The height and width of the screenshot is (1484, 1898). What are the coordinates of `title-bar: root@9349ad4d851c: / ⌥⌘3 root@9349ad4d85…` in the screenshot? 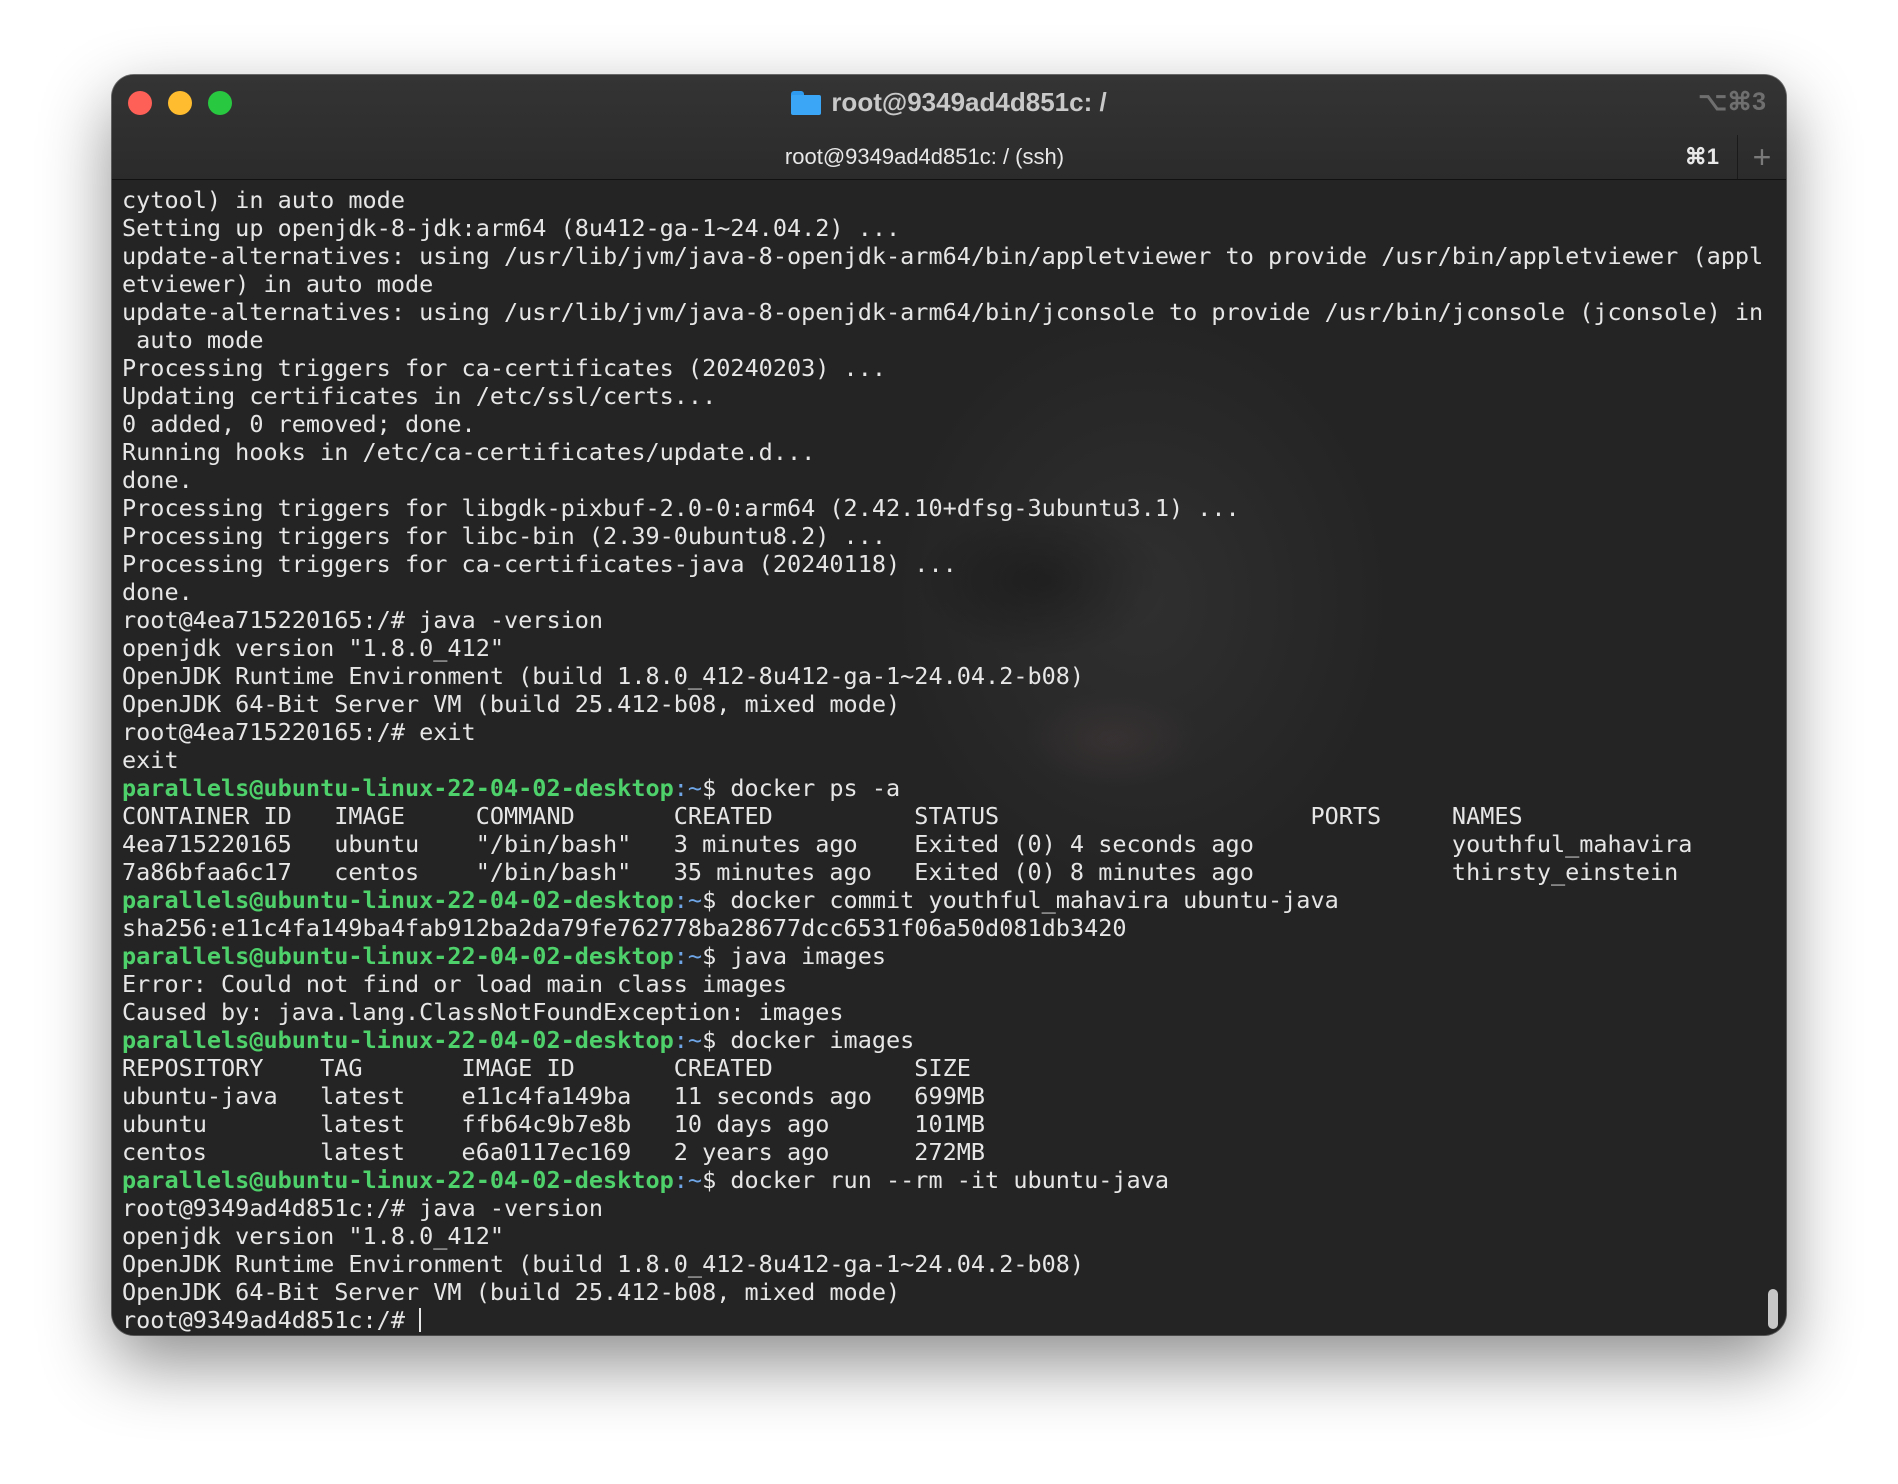 It's located at (949, 127).